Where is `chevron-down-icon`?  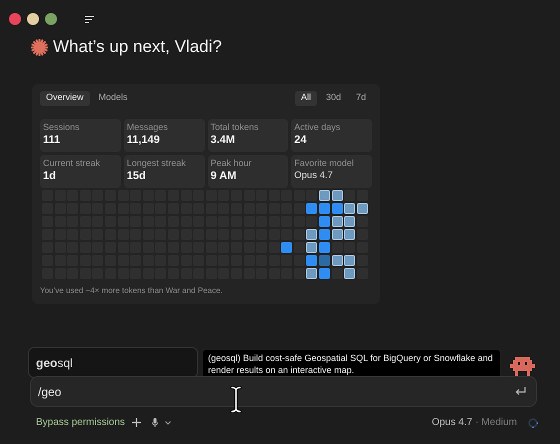
chevron-down-icon is located at coordinates (167, 422).